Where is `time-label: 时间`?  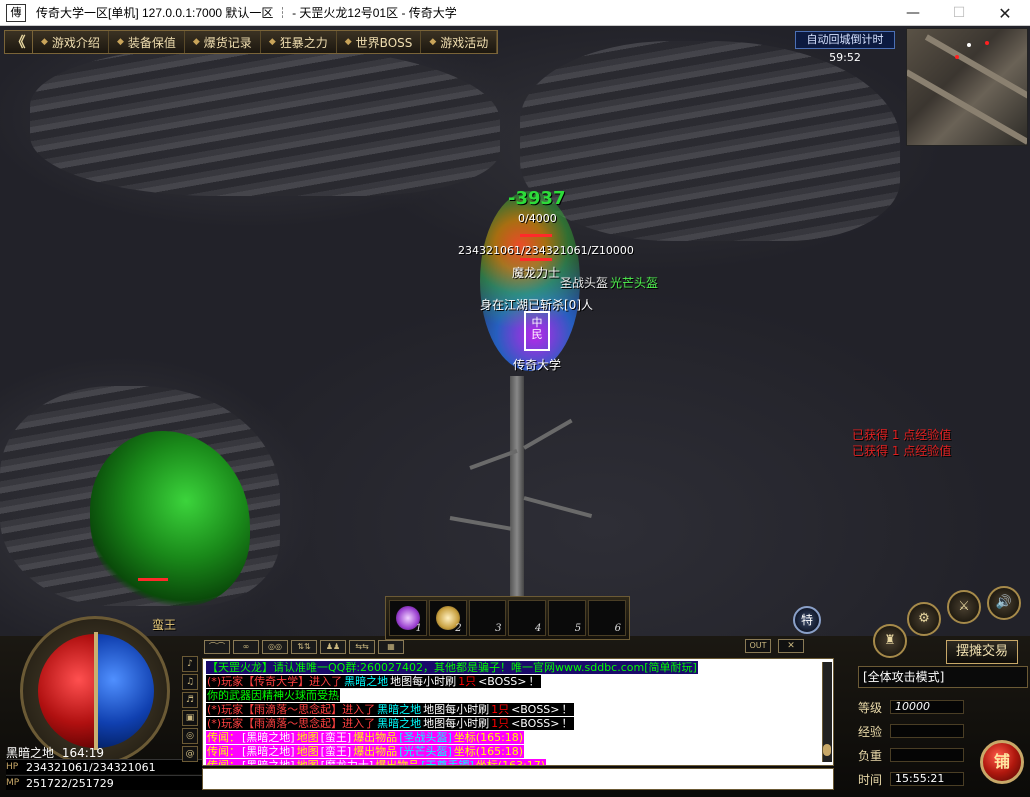
time-label: 时间 is located at coordinates (870, 779).